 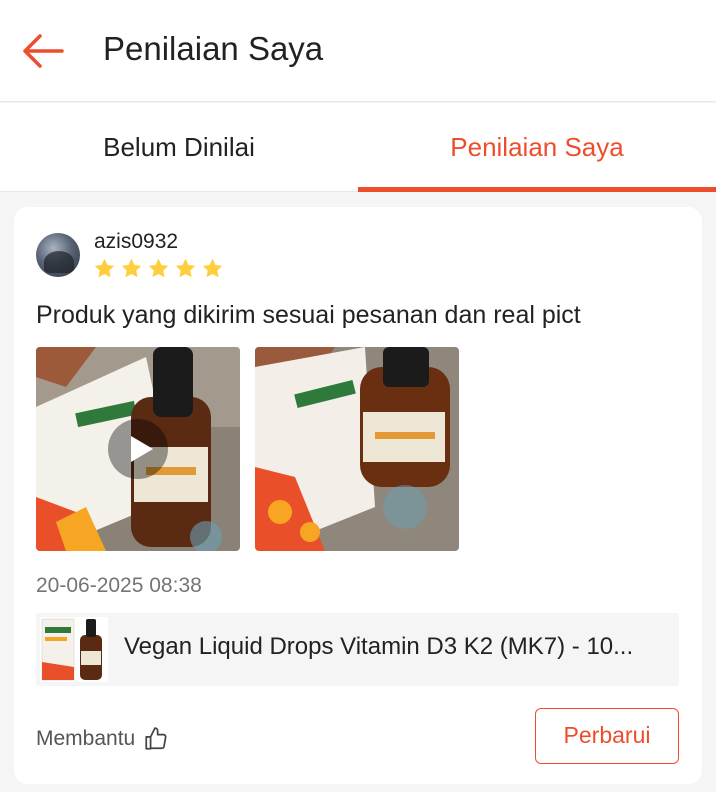 I want to click on reviewer-username: azis0932, so click(x=136, y=241).